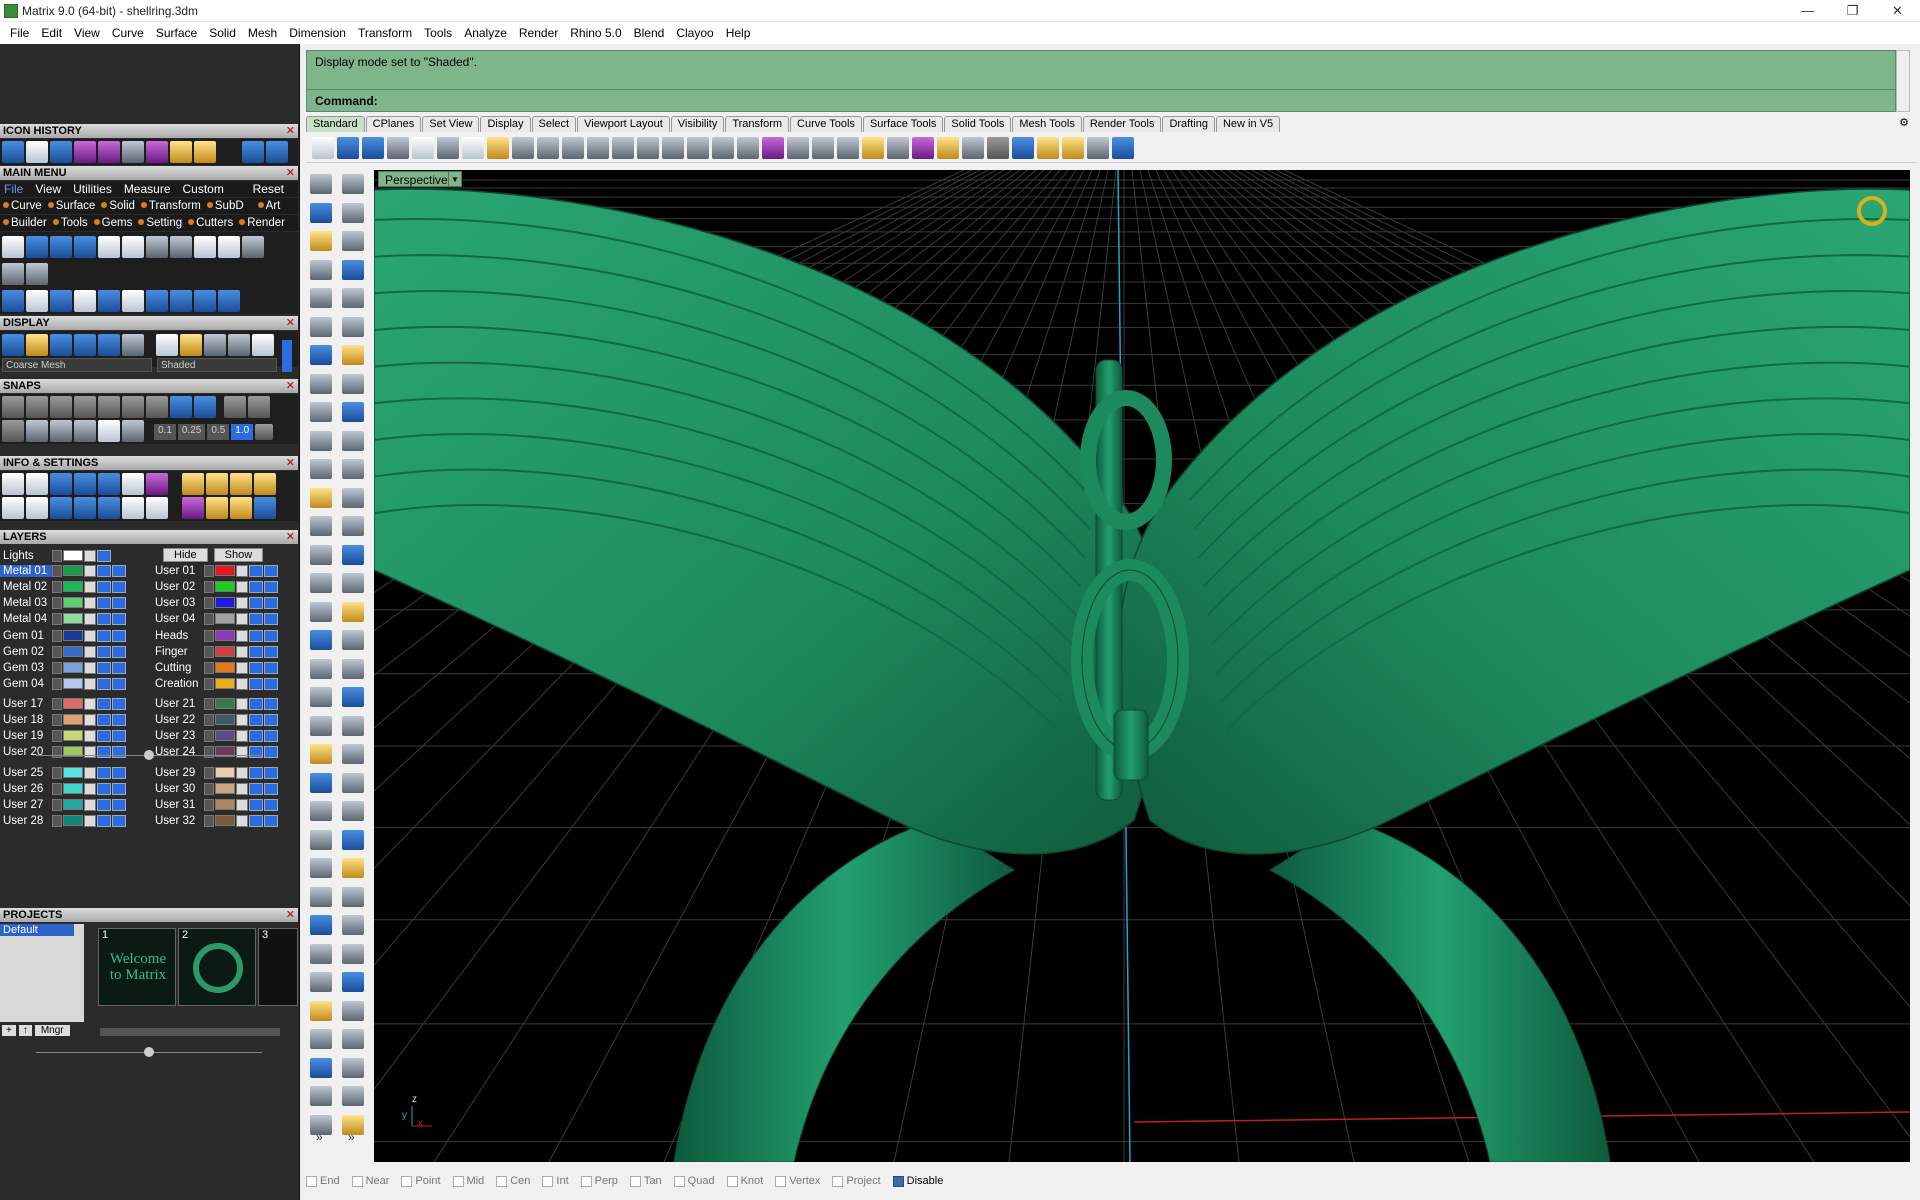 This screenshot has height=1200, width=1920. I want to click on group-icon, so click(321, 782).